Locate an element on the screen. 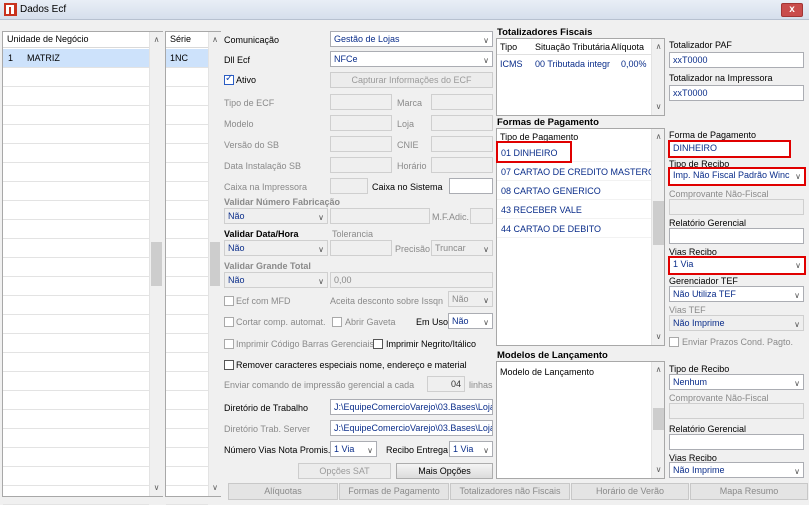  cortar-checkbox is located at coordinates (229, 322).